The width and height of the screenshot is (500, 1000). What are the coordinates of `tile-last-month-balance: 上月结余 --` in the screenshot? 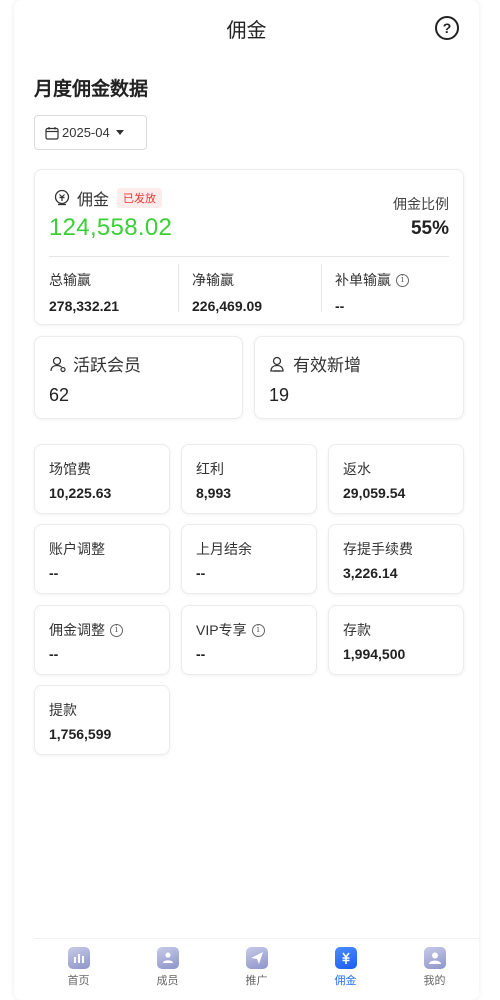 It's located at (249, 559).